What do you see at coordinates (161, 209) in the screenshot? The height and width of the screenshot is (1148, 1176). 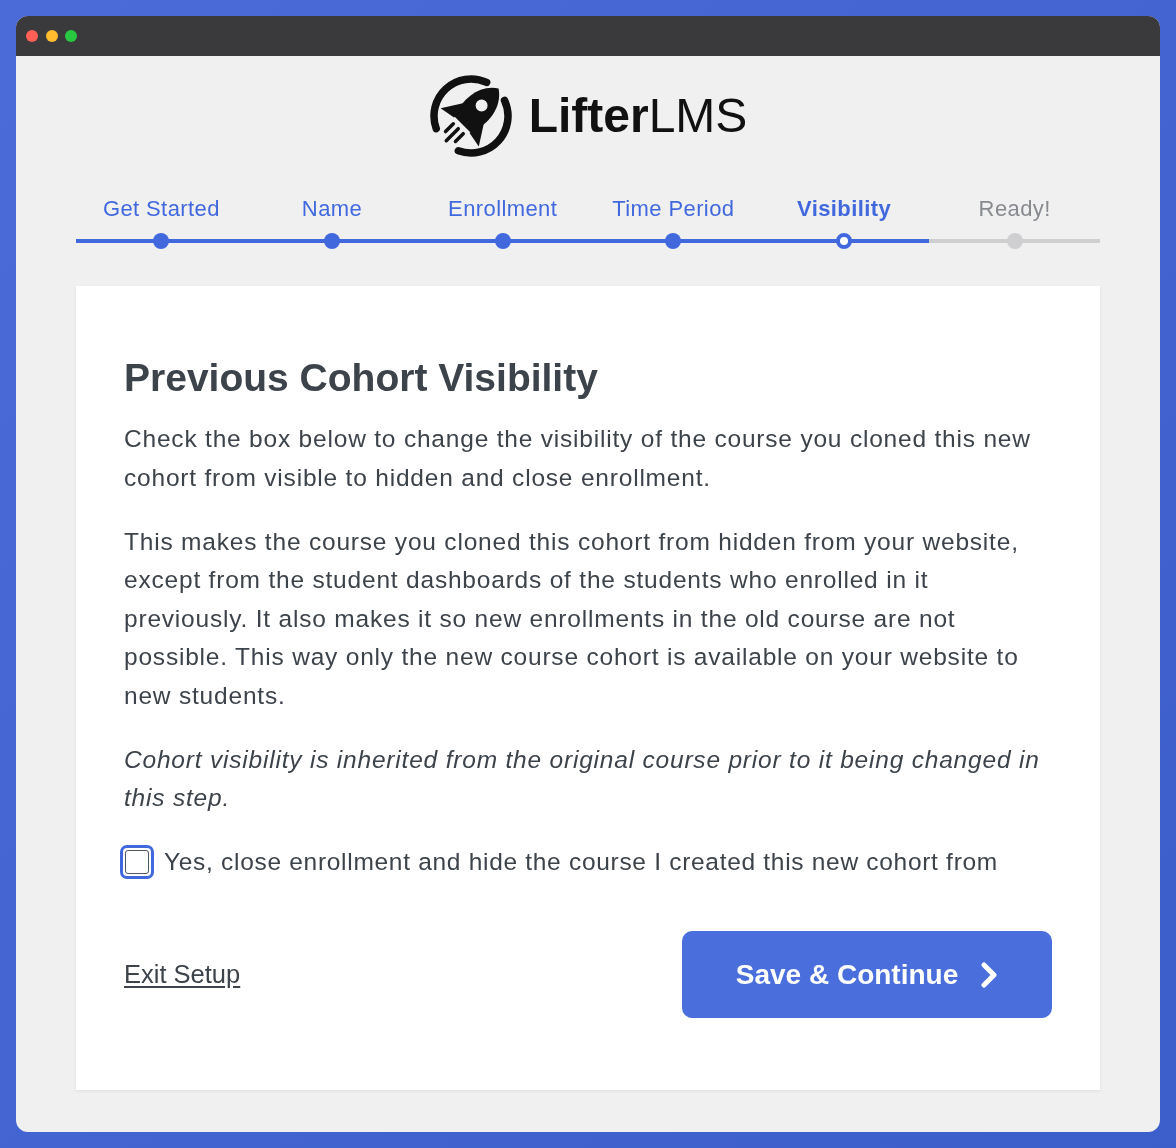 I see `step-label: Get Started` at bounding box center [161, 209].